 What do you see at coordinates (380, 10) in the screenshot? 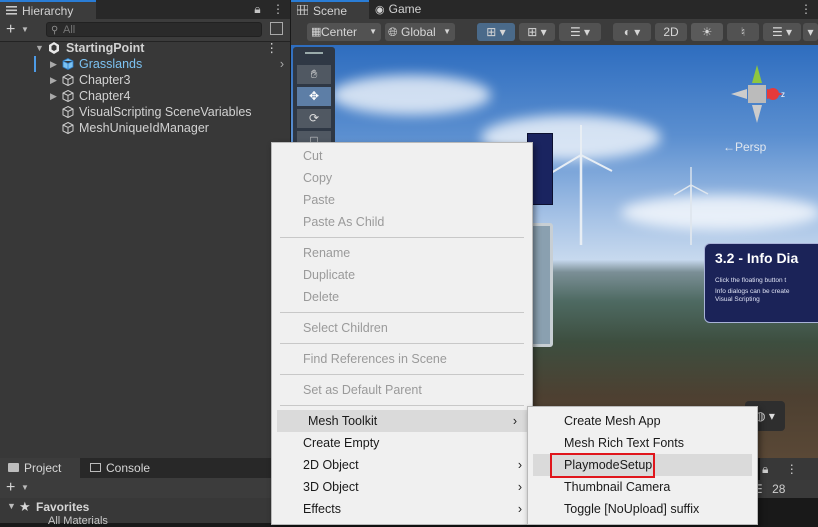
I see `gamepad-icon: ◉` at bounding box center [380, 10].